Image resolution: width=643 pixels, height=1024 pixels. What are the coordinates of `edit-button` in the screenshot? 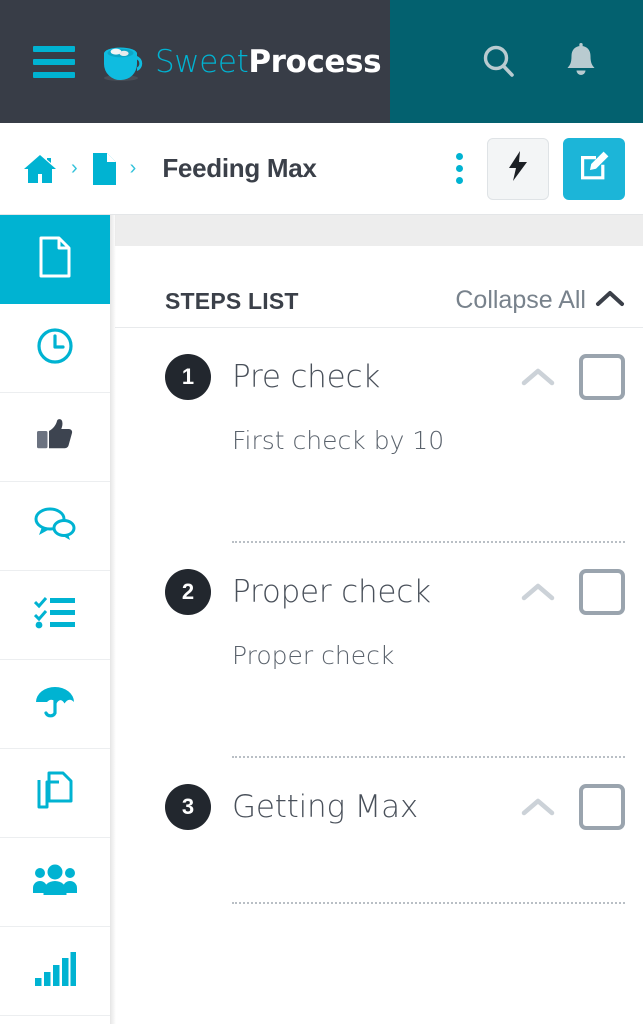 It's located at (594, 168).